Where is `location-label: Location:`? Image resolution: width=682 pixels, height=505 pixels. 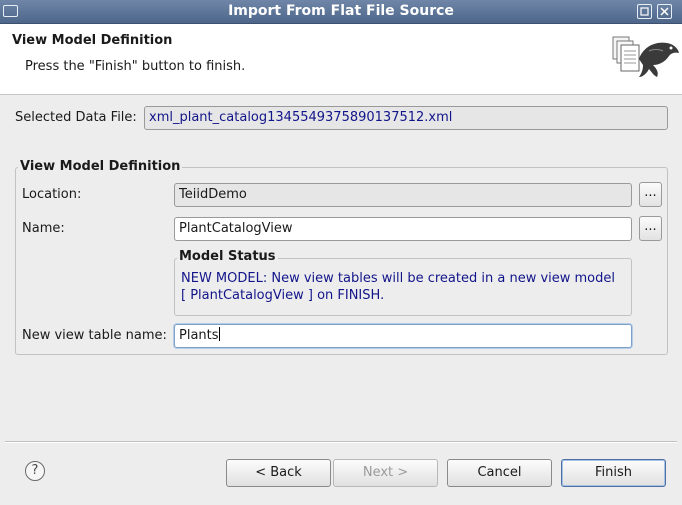
location-label: Location: is located at coordinates (52, 194).